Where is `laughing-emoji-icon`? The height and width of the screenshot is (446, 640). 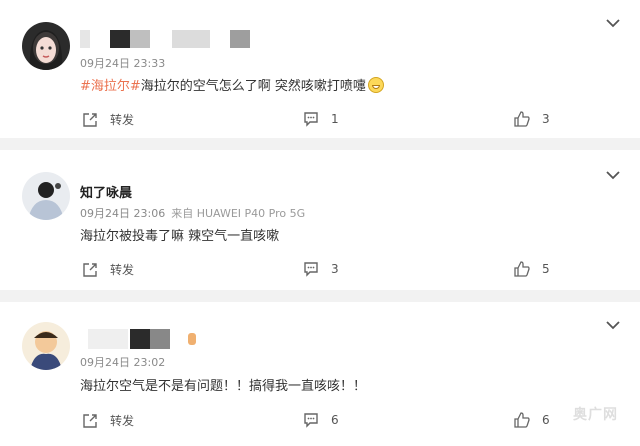
laughing-emoji-icon is located at coordinates (375, 85).